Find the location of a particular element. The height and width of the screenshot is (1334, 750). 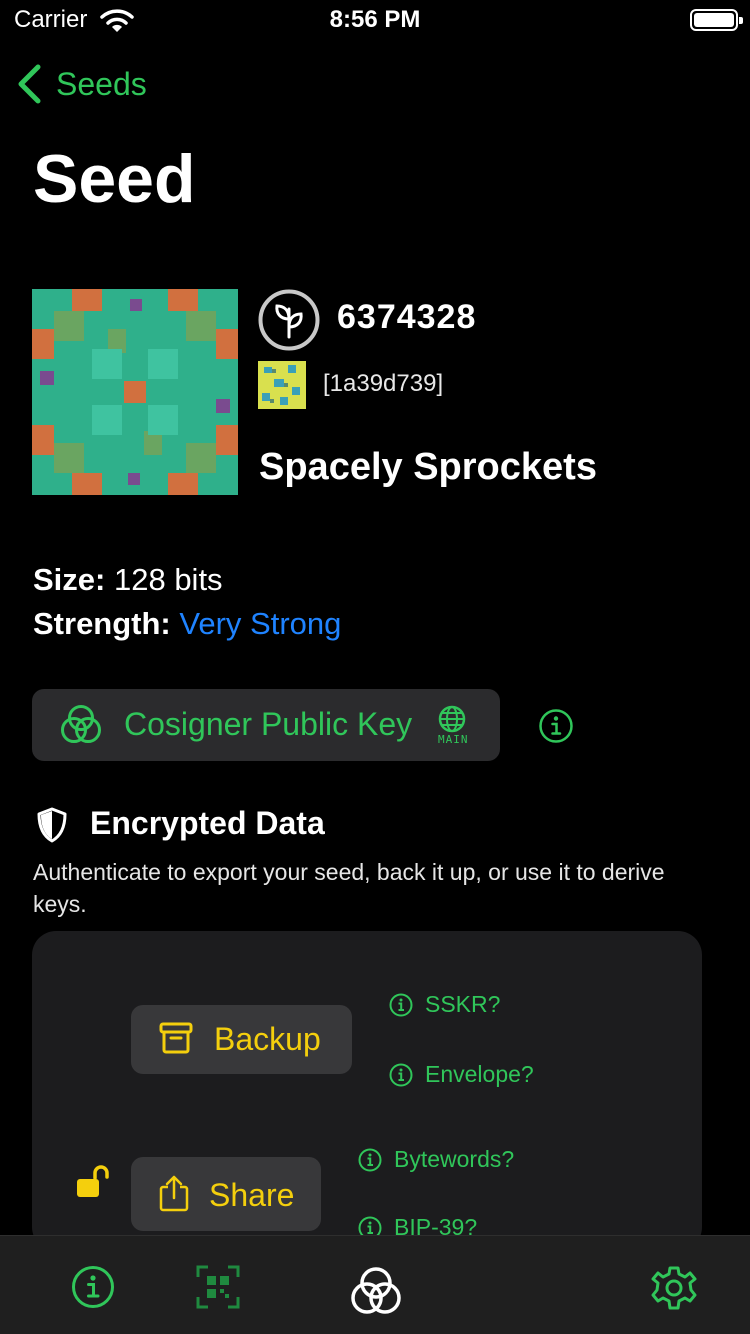

page-title: Seed is located at coordinates (114, 179).